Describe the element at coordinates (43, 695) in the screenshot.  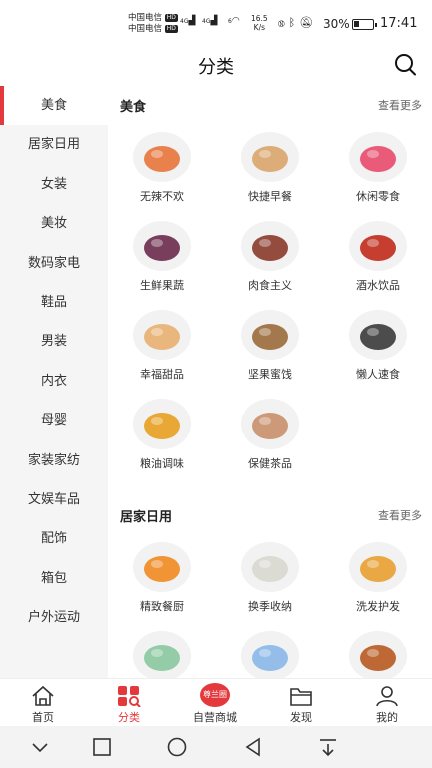
I see `home-icon` at that location.